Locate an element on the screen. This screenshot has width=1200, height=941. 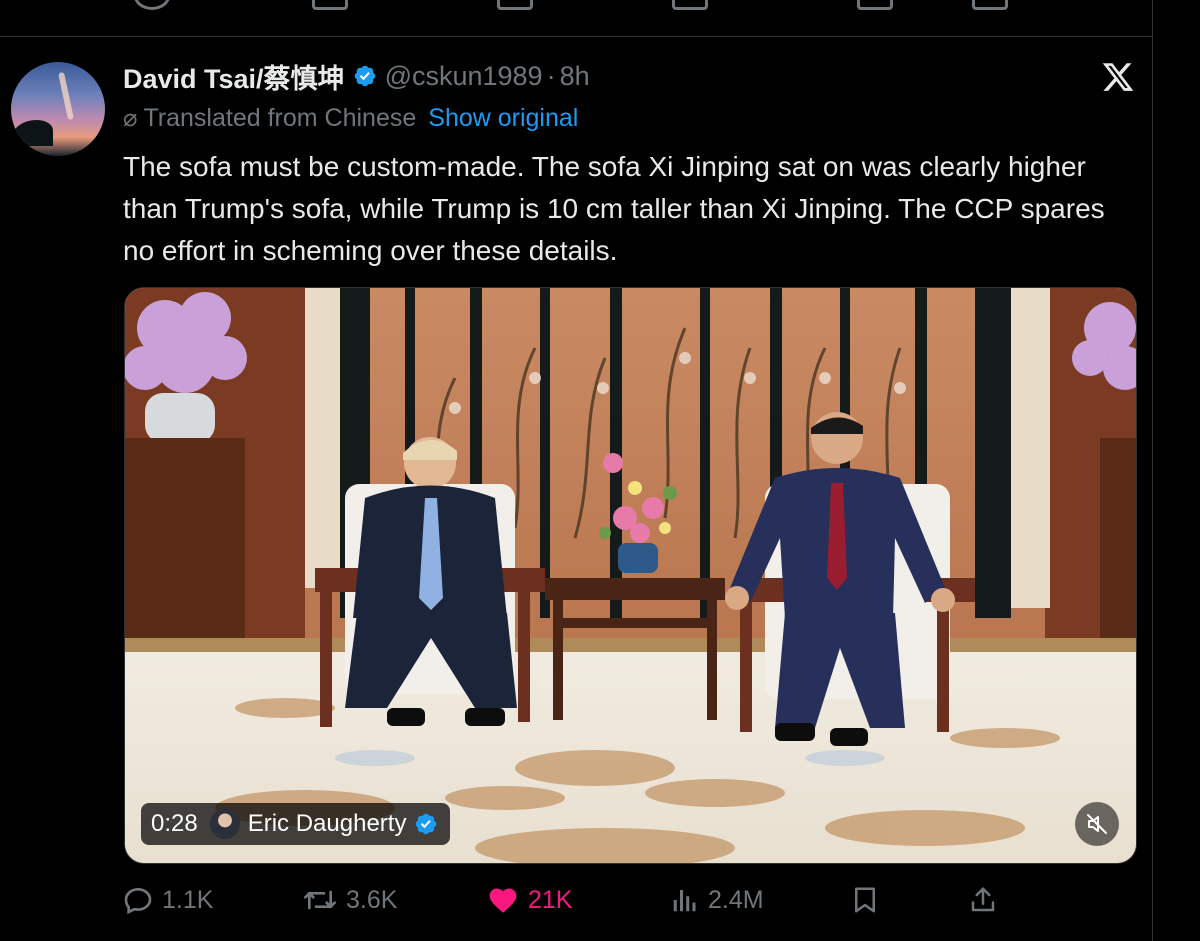
author-name: David Tsai/蔡慎坤 is located at coordinates (234, 76).